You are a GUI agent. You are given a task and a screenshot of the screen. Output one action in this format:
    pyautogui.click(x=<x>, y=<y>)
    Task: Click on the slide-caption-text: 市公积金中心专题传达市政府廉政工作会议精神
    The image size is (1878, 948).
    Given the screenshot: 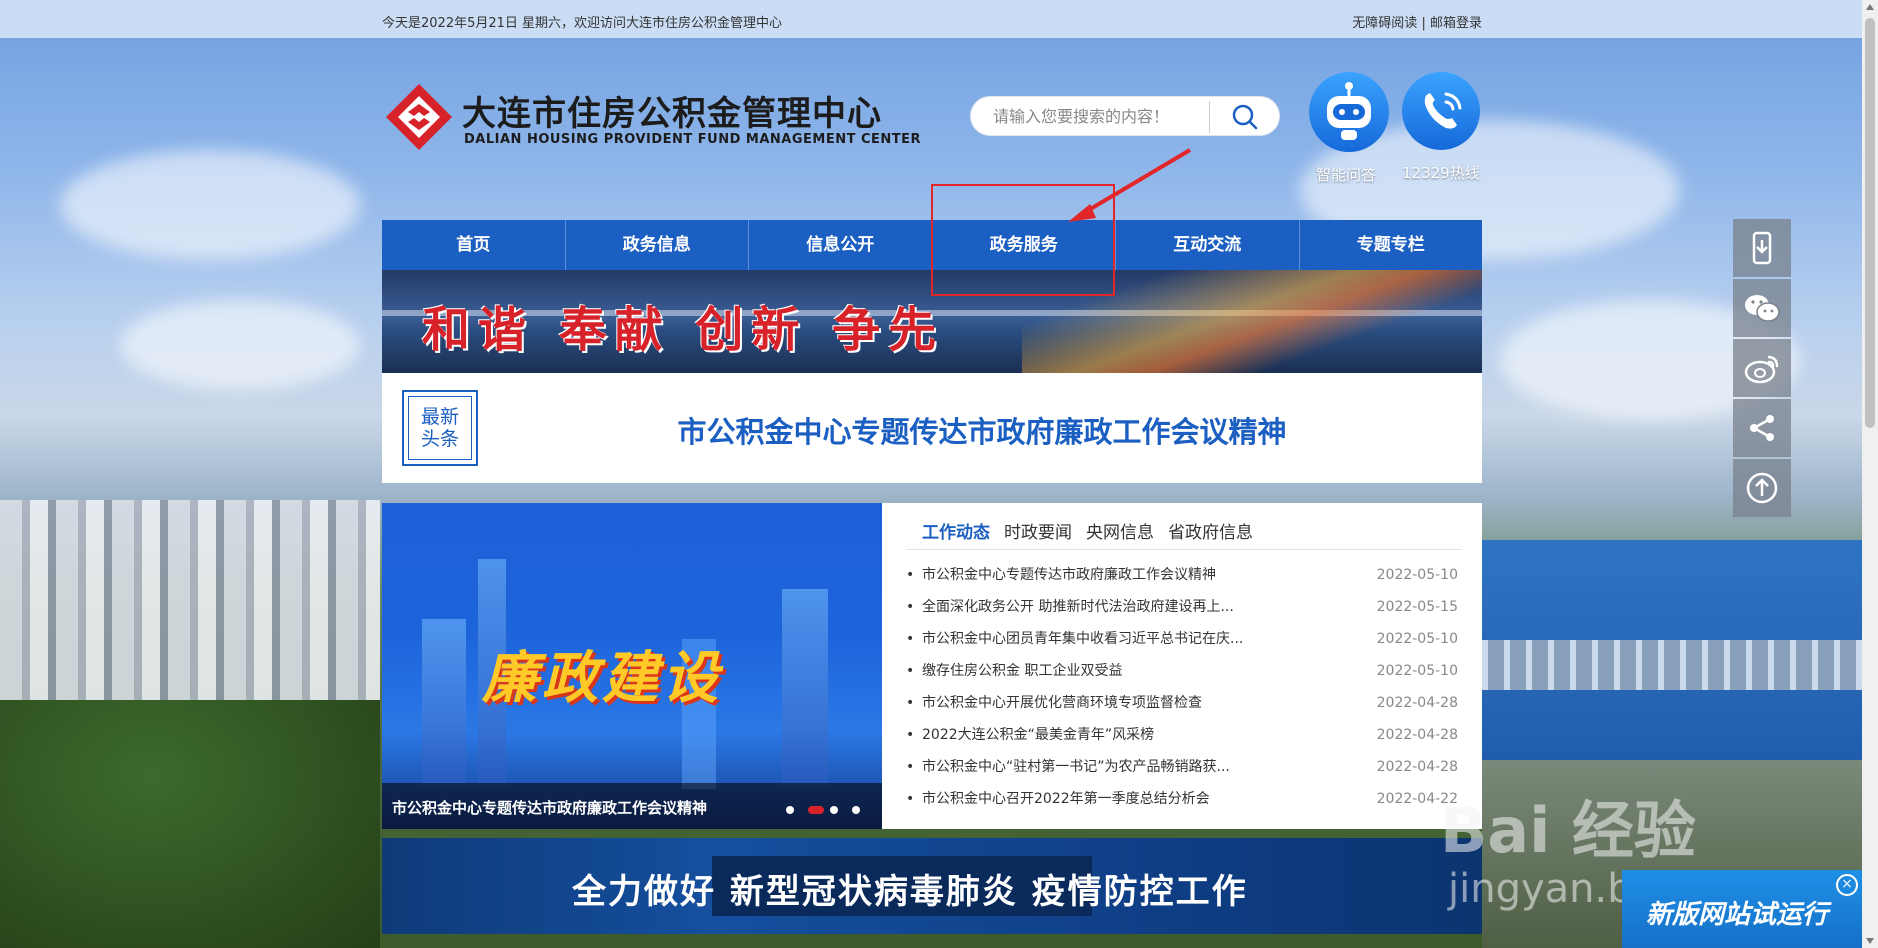 What is the action you would take?
    pyautogui.click(x=549, y=807)
    